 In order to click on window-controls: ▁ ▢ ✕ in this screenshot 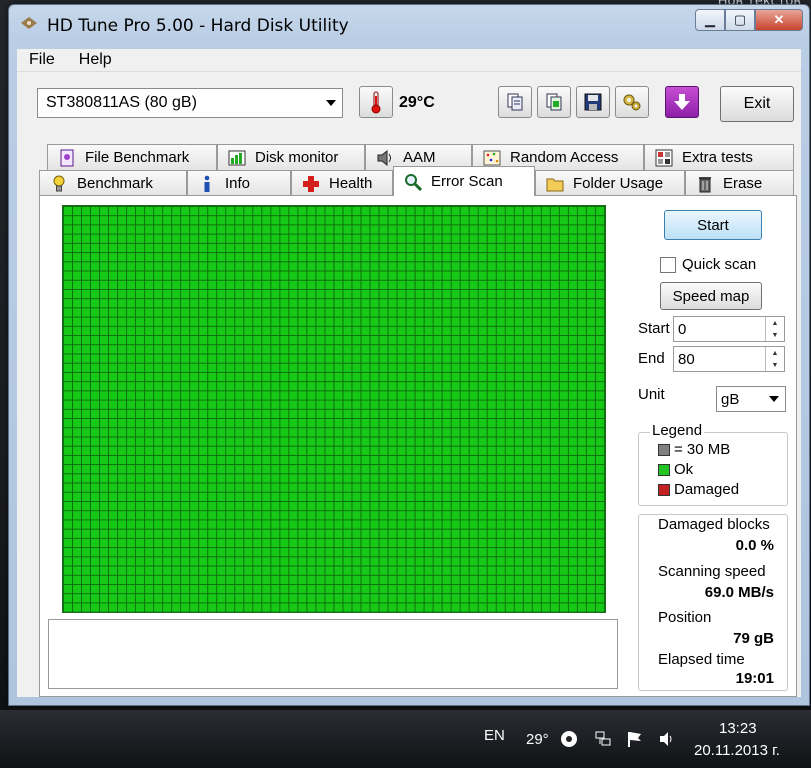, I will do `click(749, 20)`.